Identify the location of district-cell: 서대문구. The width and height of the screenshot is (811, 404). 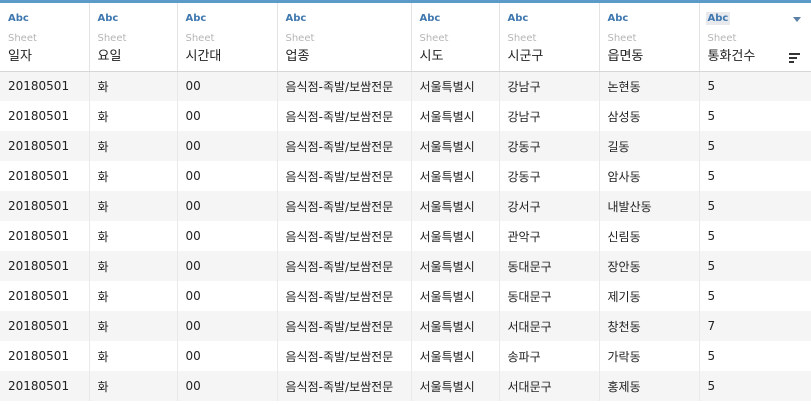
(549, 386).